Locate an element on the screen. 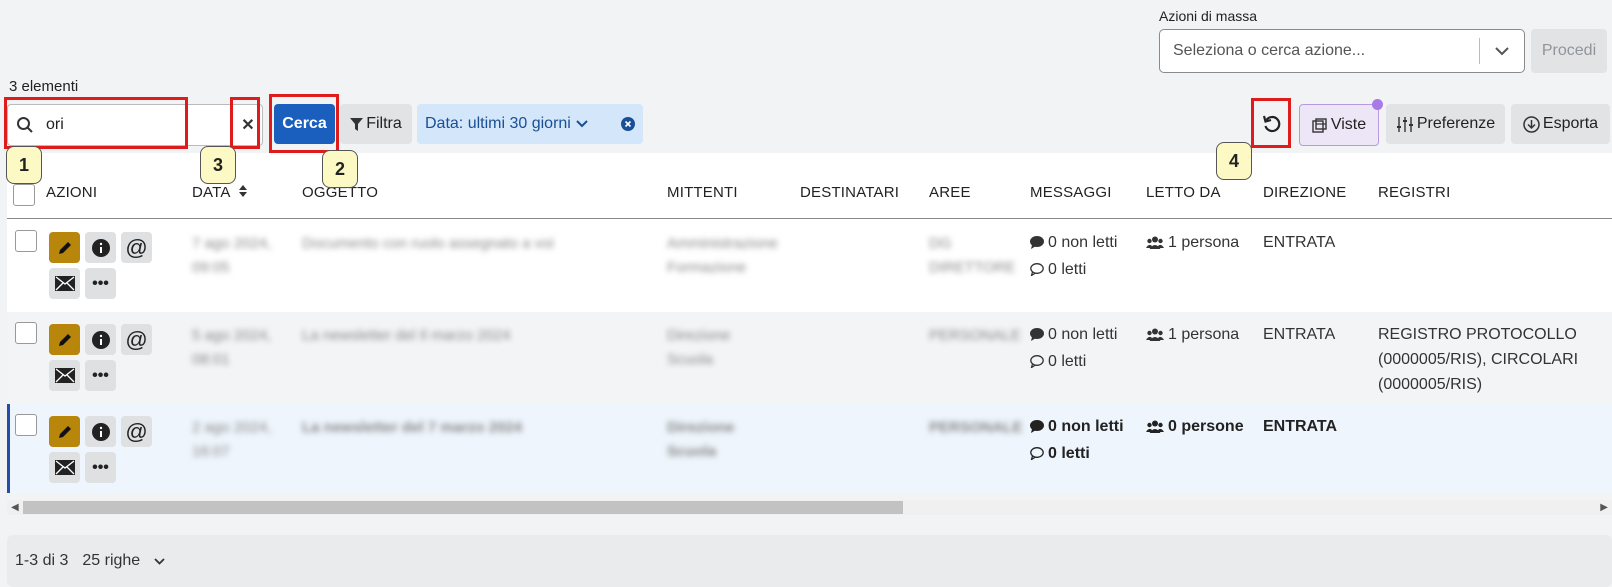 The width and height of the screenshot is (1612, 587). annotation-tag-2: 2 is located at coordinates (340, 169).